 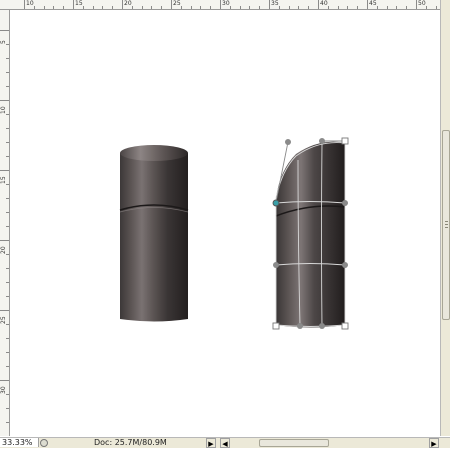 What do you see at coordinates (373, 3) in the screenshot?
I see `ruler-label: 45` at bounding box center [373, 3].